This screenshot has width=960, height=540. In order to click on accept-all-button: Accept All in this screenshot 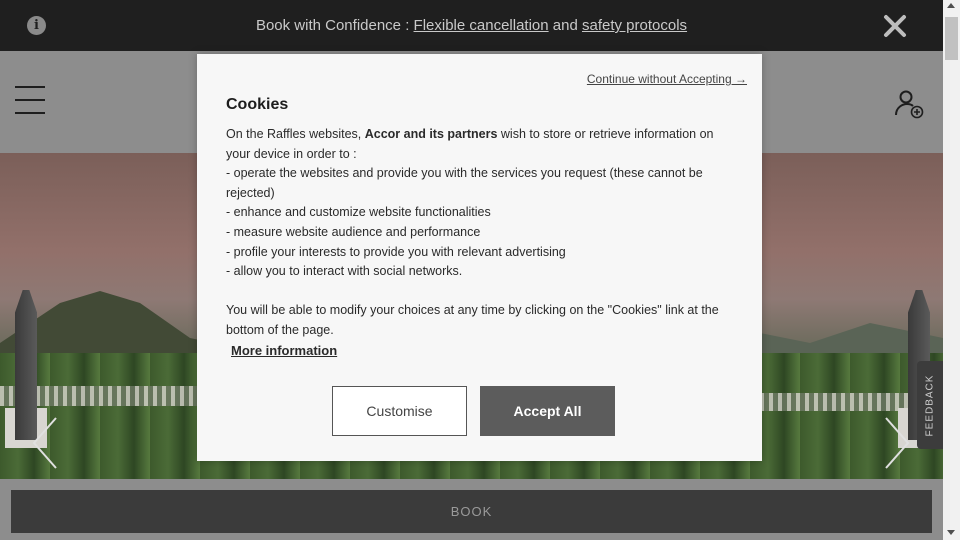, I will do `click(547, 411)`.